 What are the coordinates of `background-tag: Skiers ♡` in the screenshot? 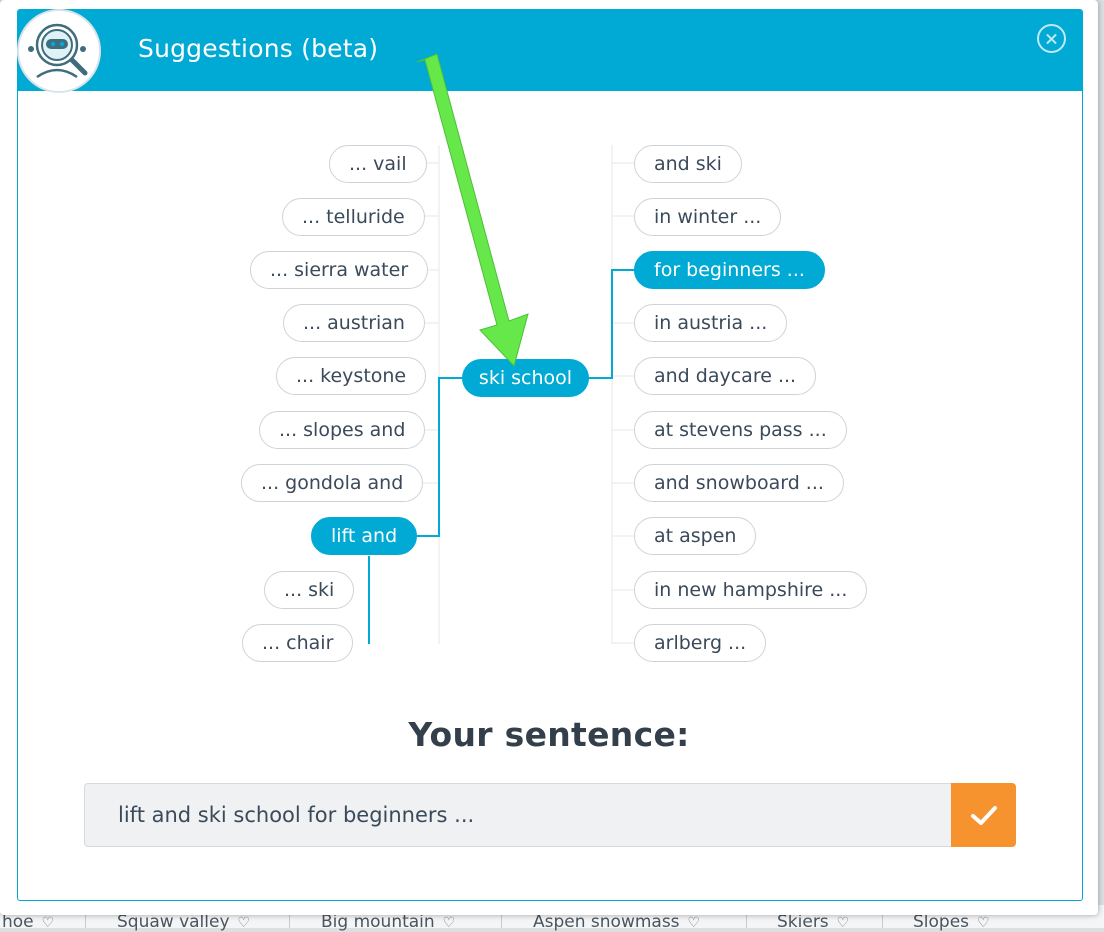 It's located at (813, 922).